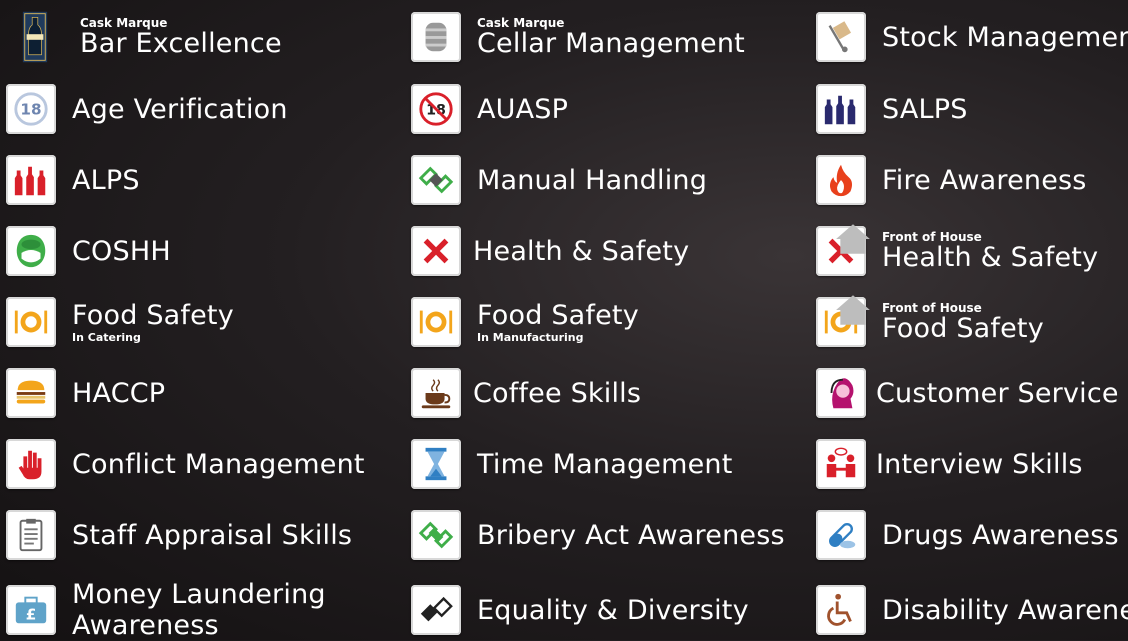 Image resolution: width=1128 pixels, height=641 pixels. I want to click on course-title: Manual Handling, so click(592, 180).